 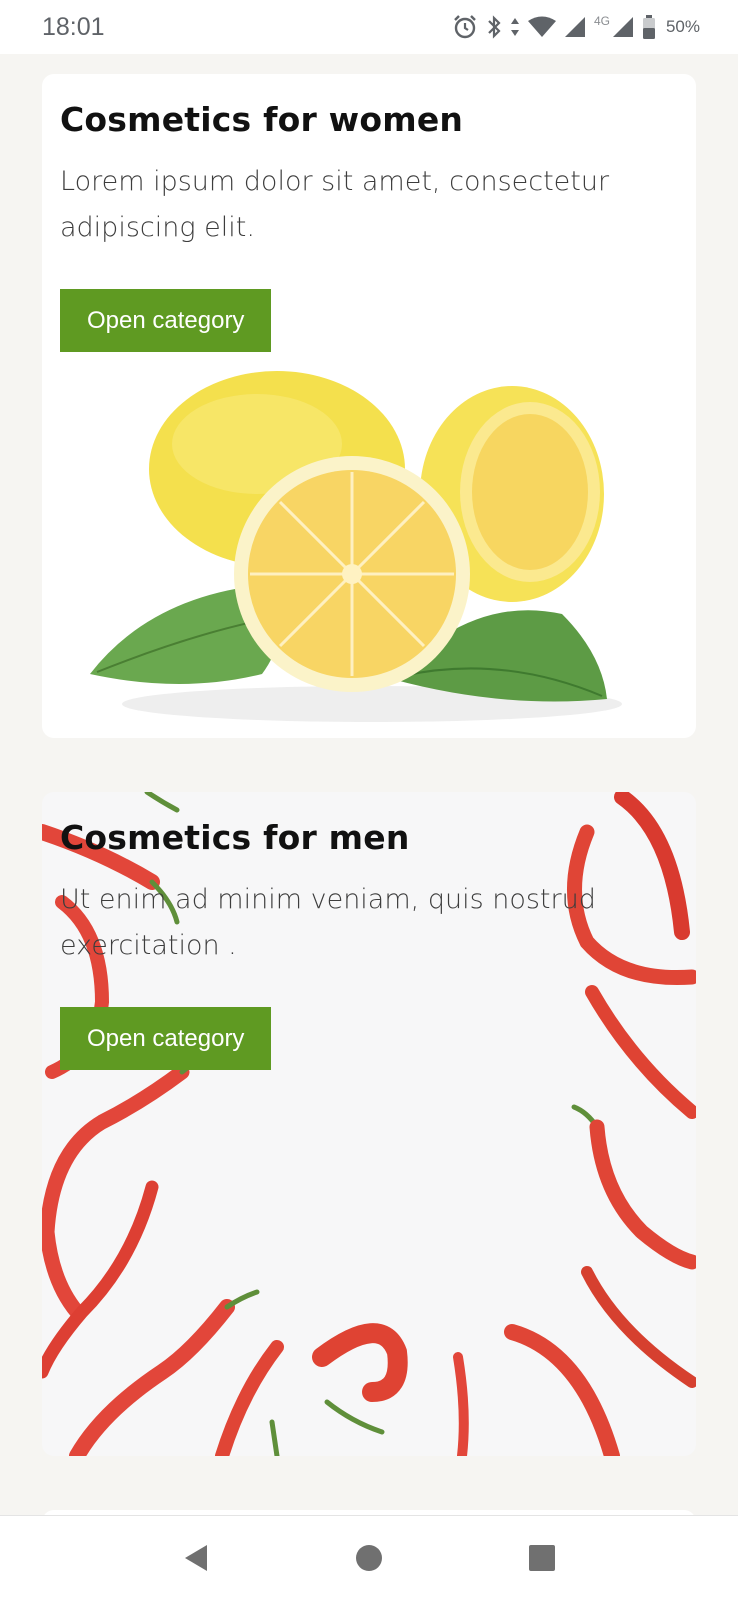 I want to click on battery-percent: 50%, so click(x=682, y=26).